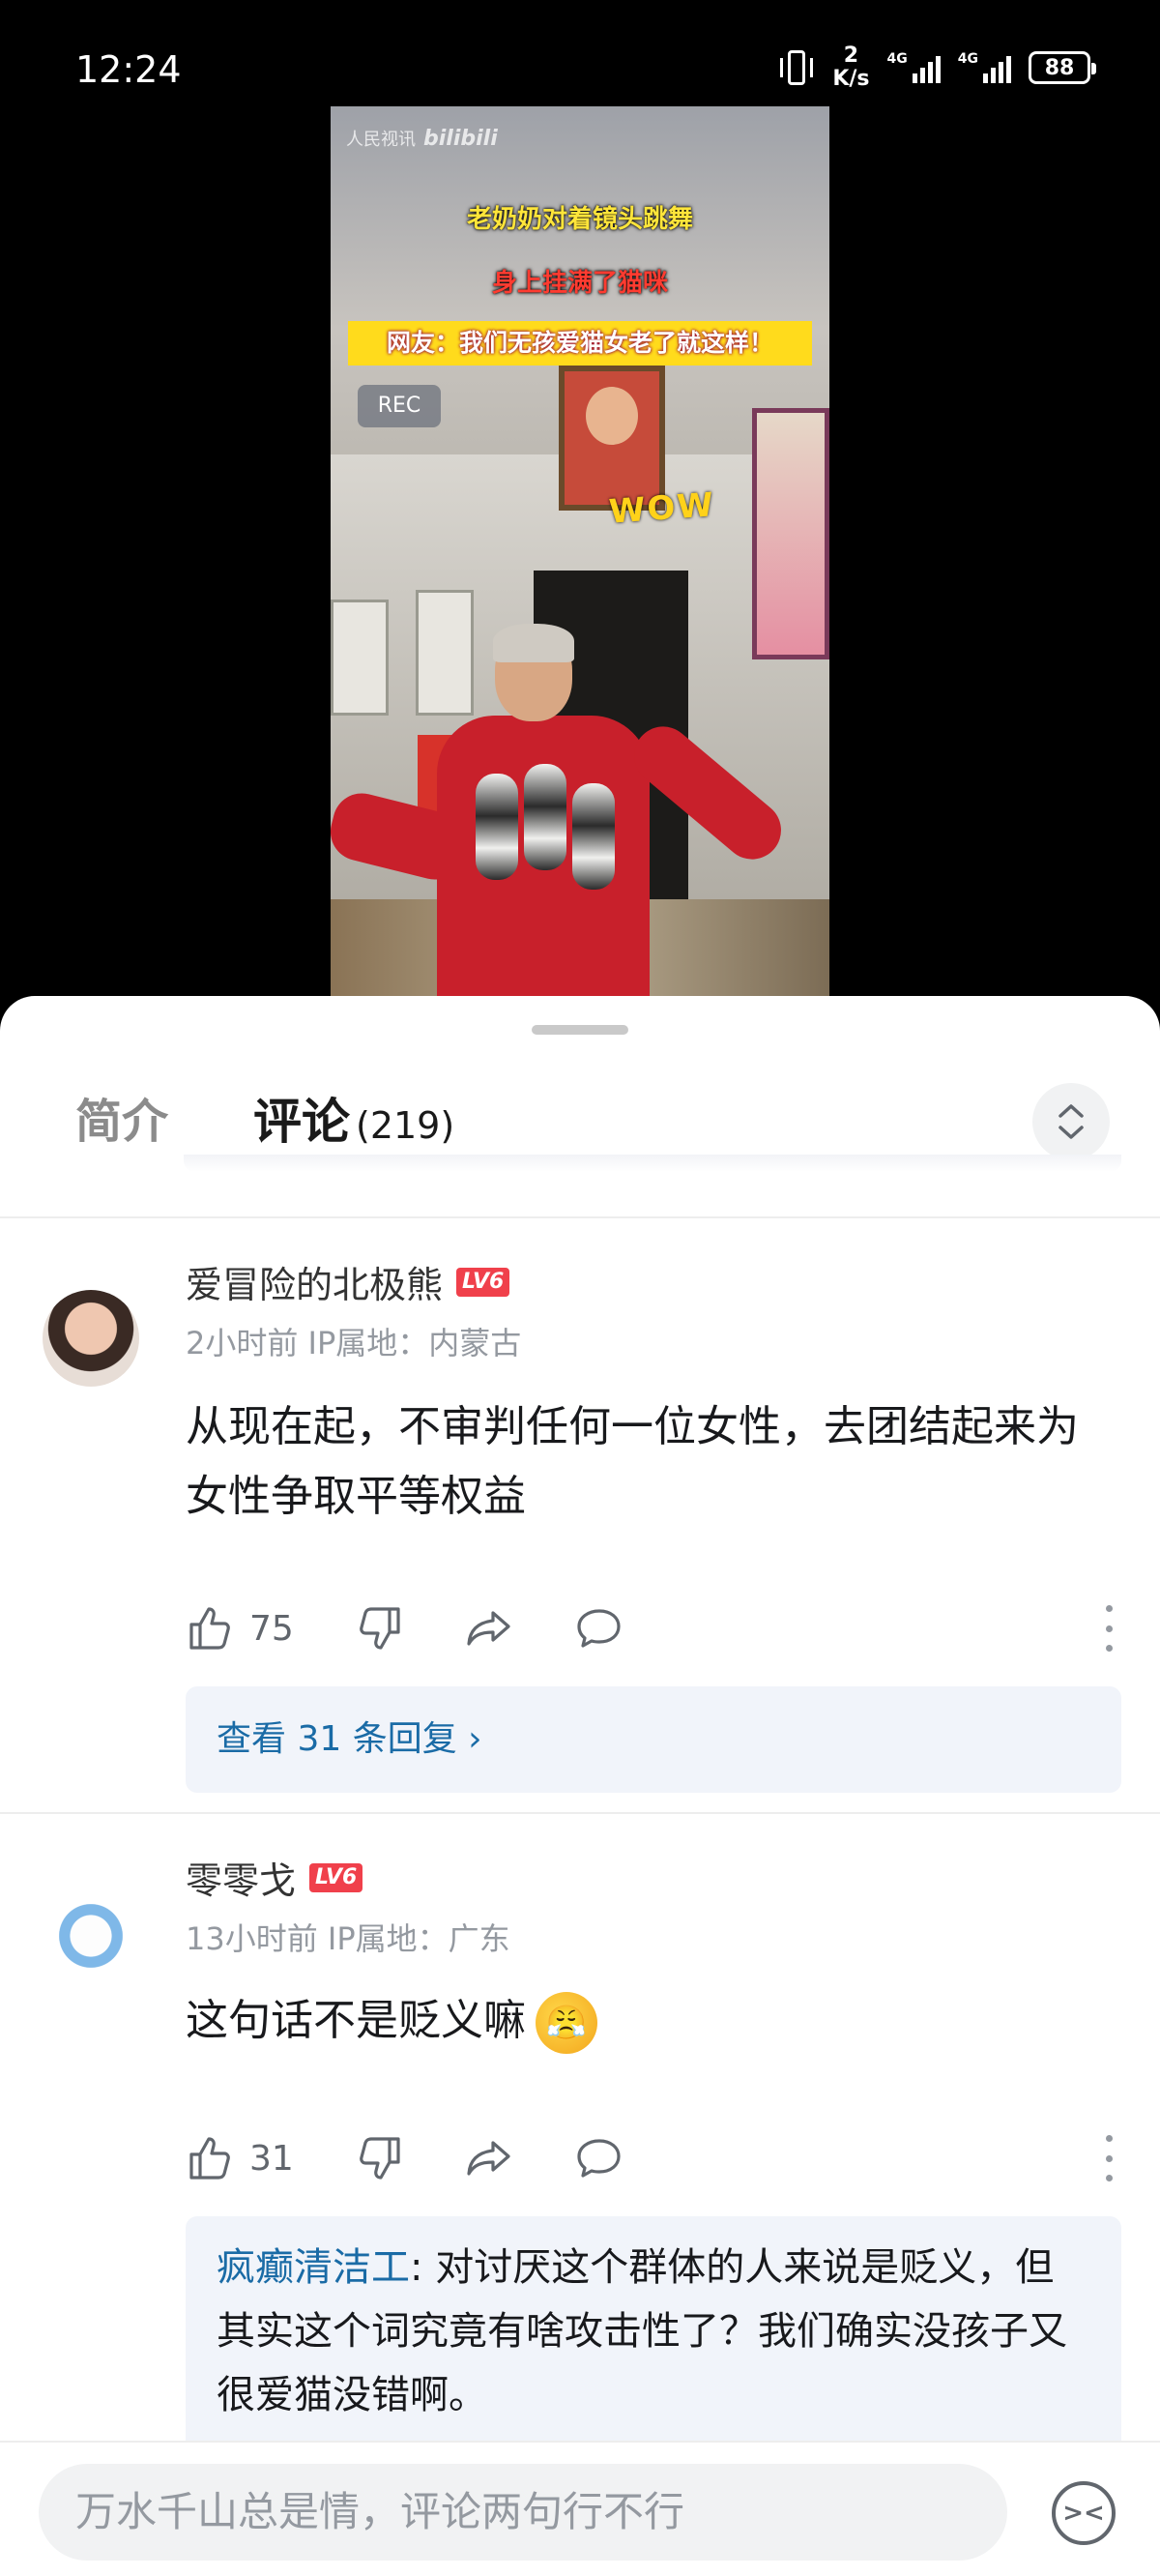 Image resolution: width=1160 pixels, height=2576 pixels. Describe the element at coordinates (354, 1118) in the screenshot. I see `tab-comments: 评论 (219)` at that location.